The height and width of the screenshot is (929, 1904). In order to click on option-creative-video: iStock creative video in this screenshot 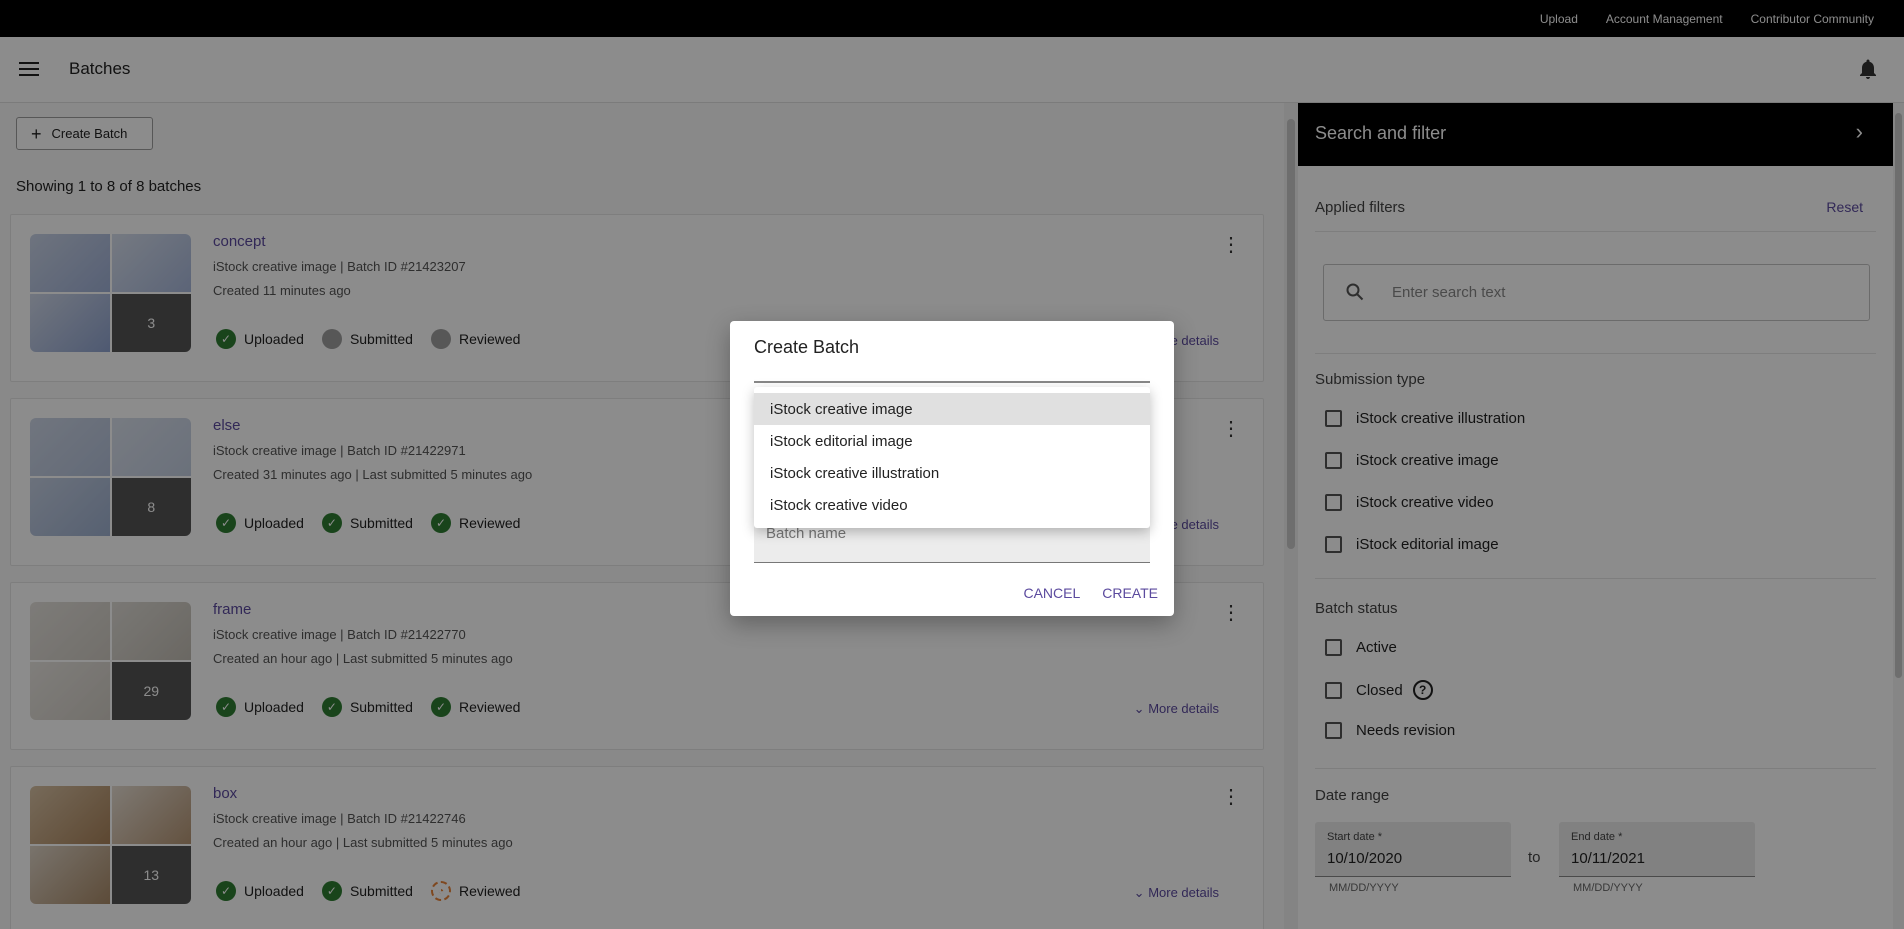, I will do `click(952, 505)`.